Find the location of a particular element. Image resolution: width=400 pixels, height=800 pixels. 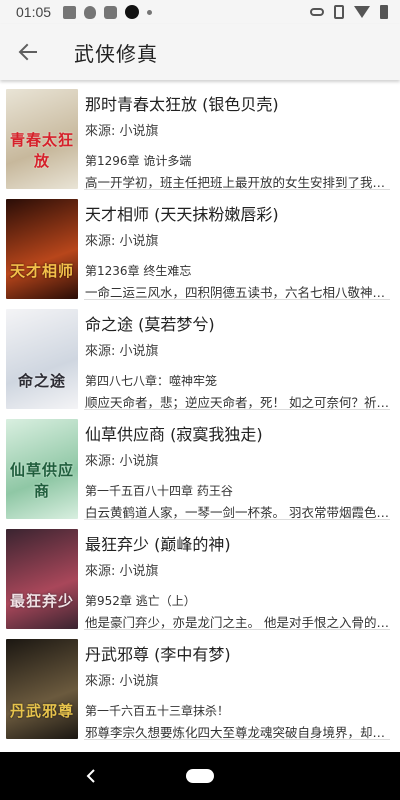

cover-title-art: 天才相师 is located at coordinates (41, 271).